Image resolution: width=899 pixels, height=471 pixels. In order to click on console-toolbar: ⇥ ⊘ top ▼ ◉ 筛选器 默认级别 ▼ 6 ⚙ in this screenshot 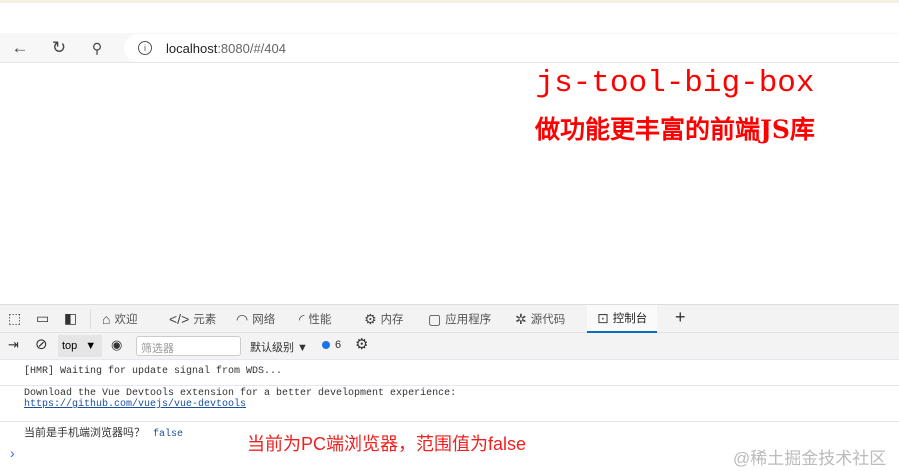, I will do `click(449, 346)`.